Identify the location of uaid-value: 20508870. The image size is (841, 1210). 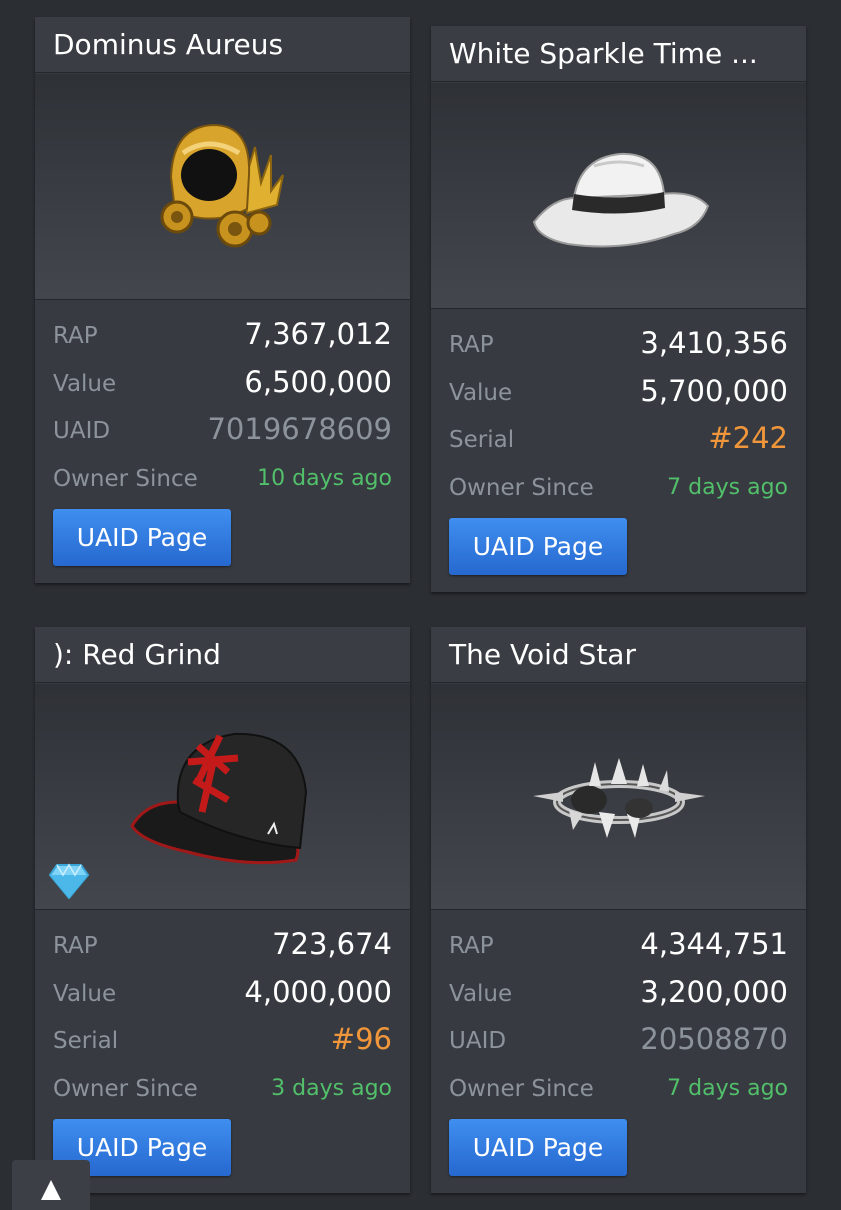
(714, 1039).